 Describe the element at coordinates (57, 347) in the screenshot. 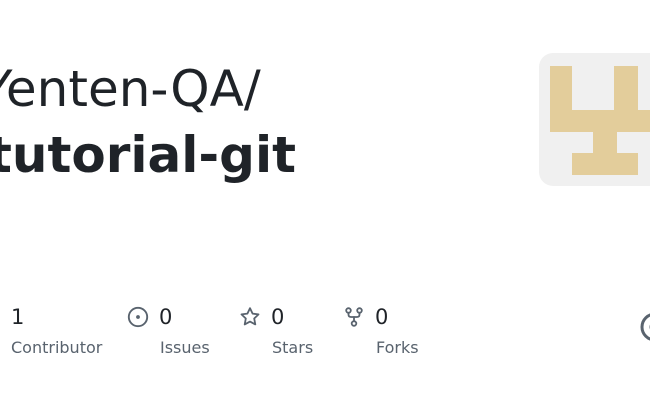

I see `contributors-label: Contributor` at that location.